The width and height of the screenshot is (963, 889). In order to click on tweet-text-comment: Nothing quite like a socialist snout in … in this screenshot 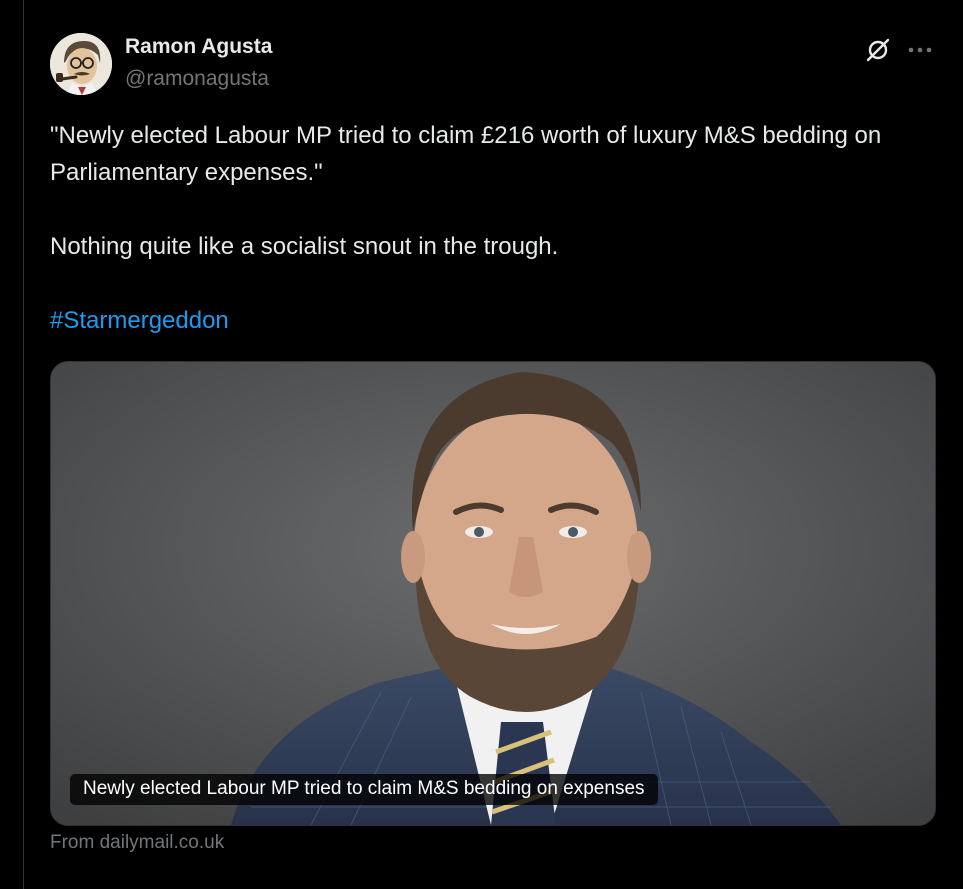, I will do `click(304, 246)`.